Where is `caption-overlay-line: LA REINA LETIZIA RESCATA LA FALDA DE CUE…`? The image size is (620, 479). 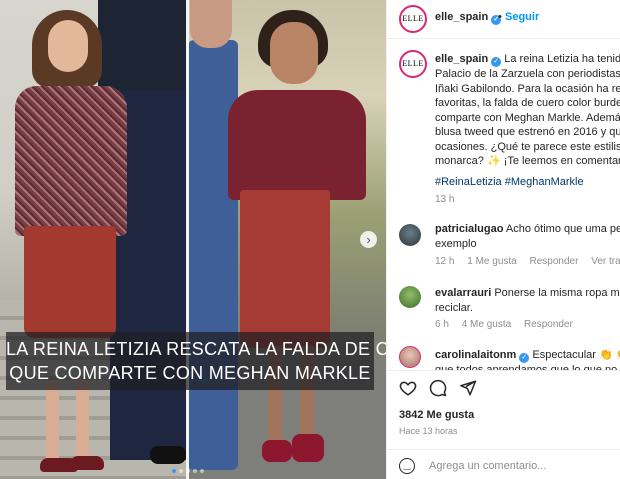
caption-overlay-line: LA REINA LETIZIA RESCATA LA FALDA DE CUE… is located at coordinates (196, 349).